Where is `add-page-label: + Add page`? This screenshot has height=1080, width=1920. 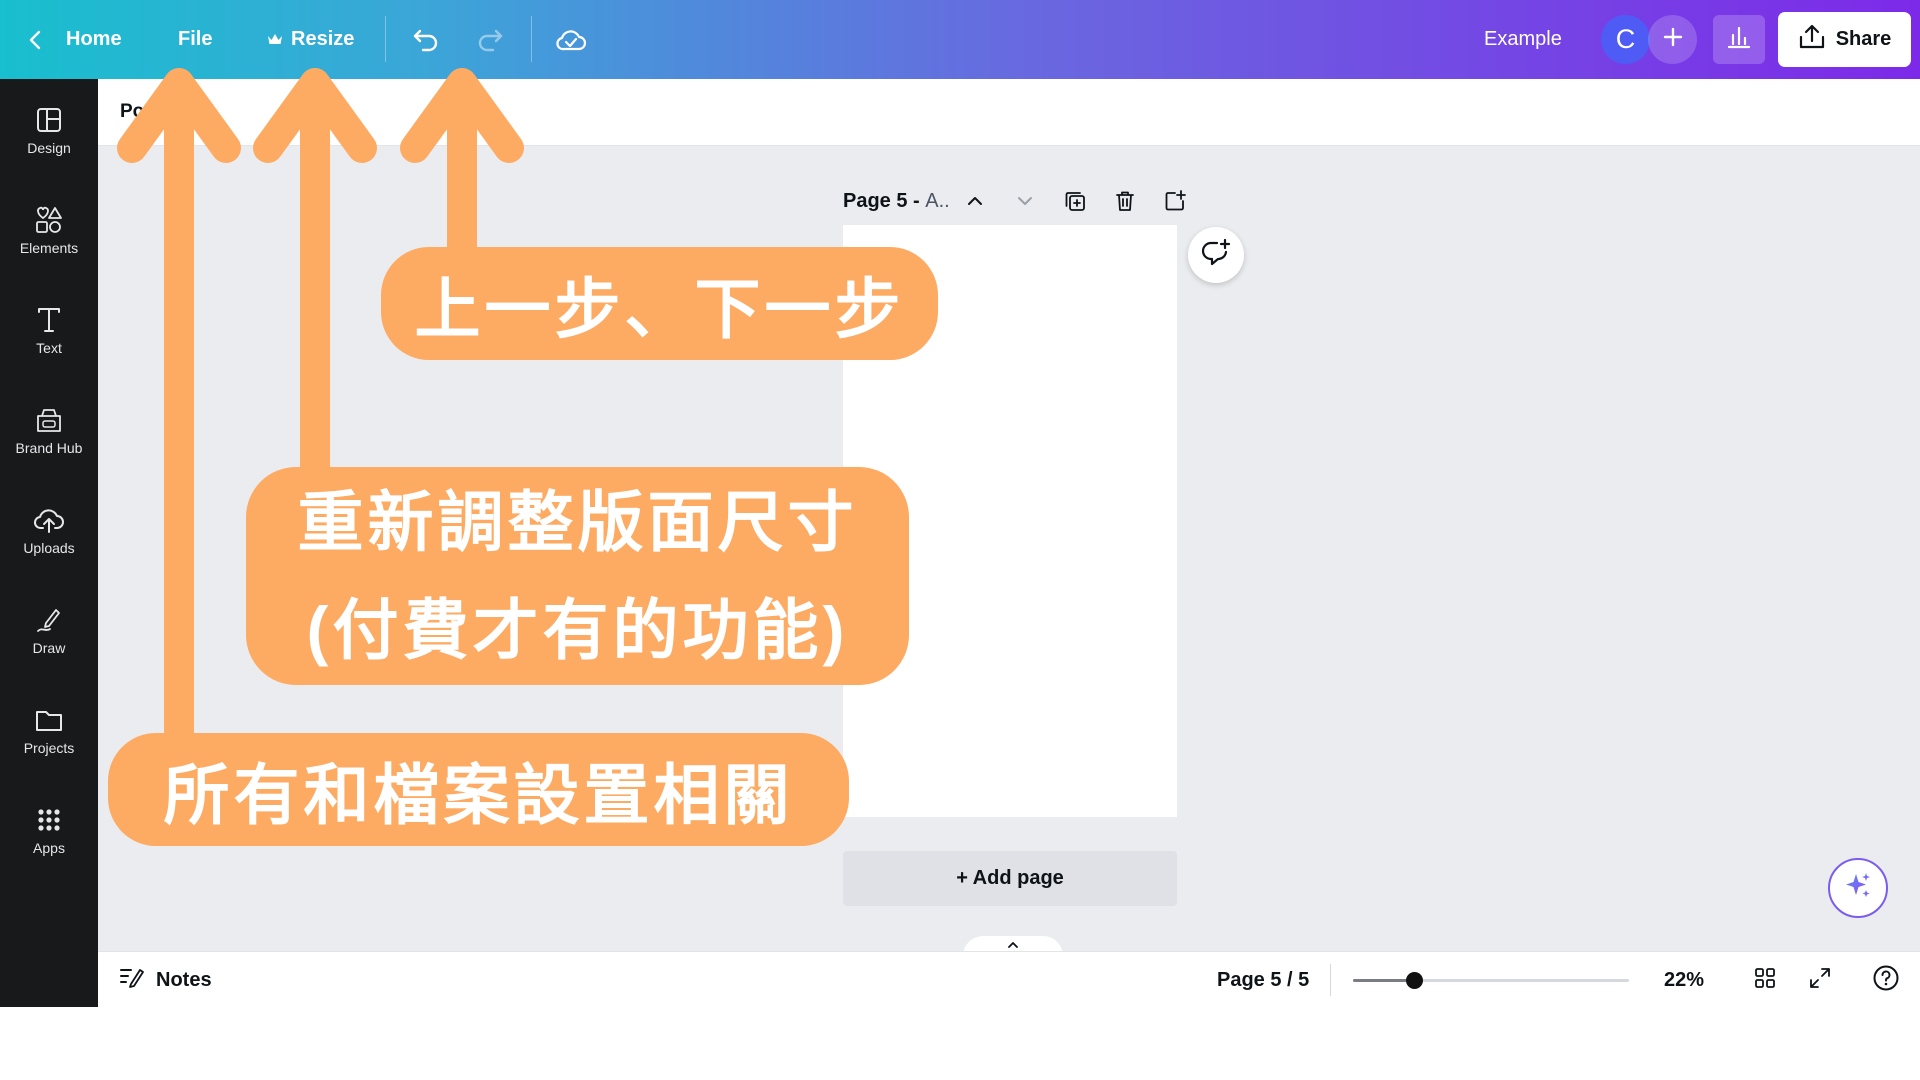
add-page-label: + Add page is located at coordinates (1010, 878).